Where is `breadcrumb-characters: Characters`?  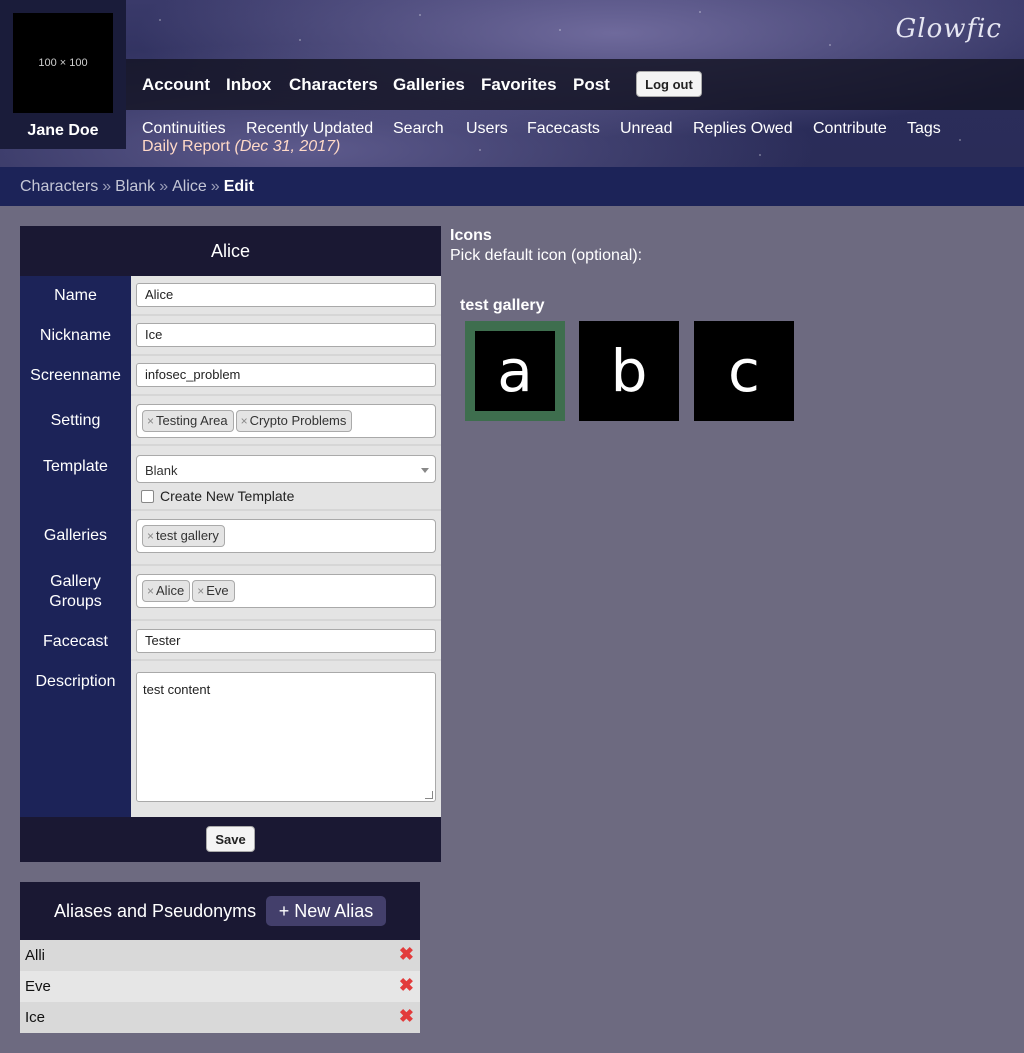 breadcrumb-characters: Characters is located at coordinates (59, 186).